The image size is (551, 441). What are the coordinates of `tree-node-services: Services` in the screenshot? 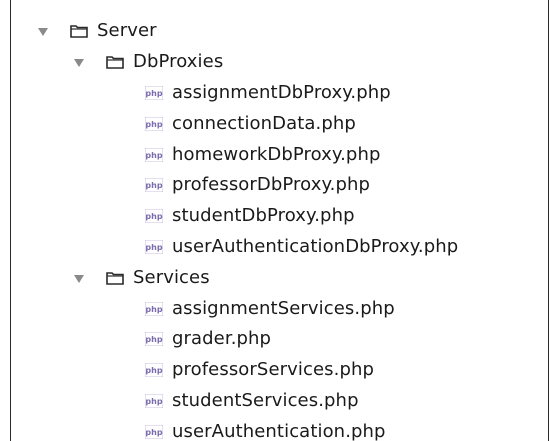 It's located at (279, 277).